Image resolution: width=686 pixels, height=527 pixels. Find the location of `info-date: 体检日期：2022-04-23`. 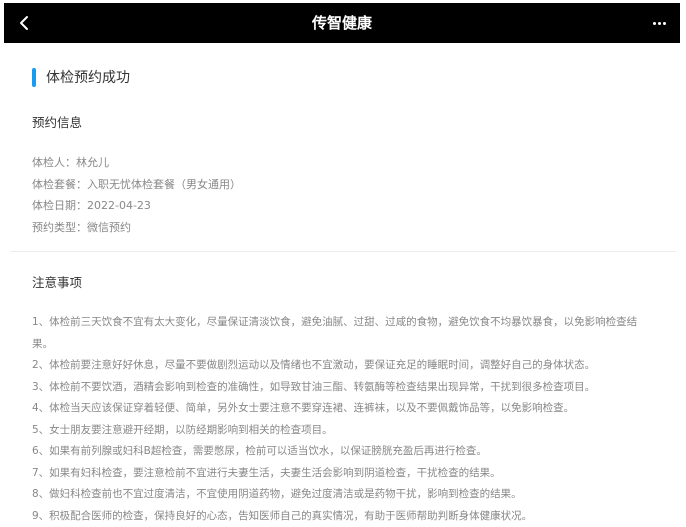

info-date: 体检日期：2022-04-23 is located at coordinates (136, 206).